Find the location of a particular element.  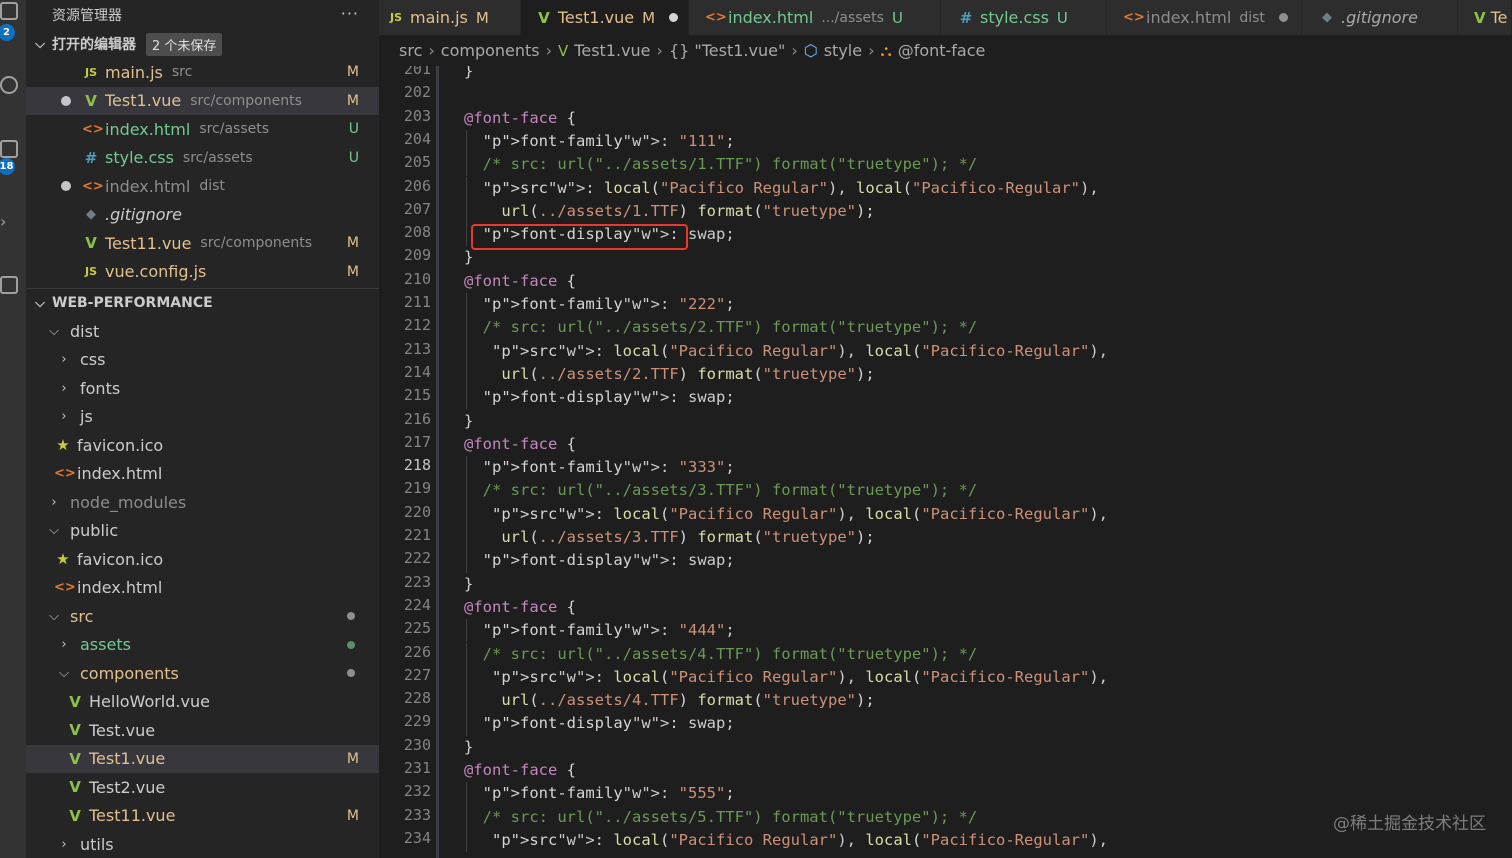

gitignore-file-icon: ◆ is located at coordinates (91, 215).